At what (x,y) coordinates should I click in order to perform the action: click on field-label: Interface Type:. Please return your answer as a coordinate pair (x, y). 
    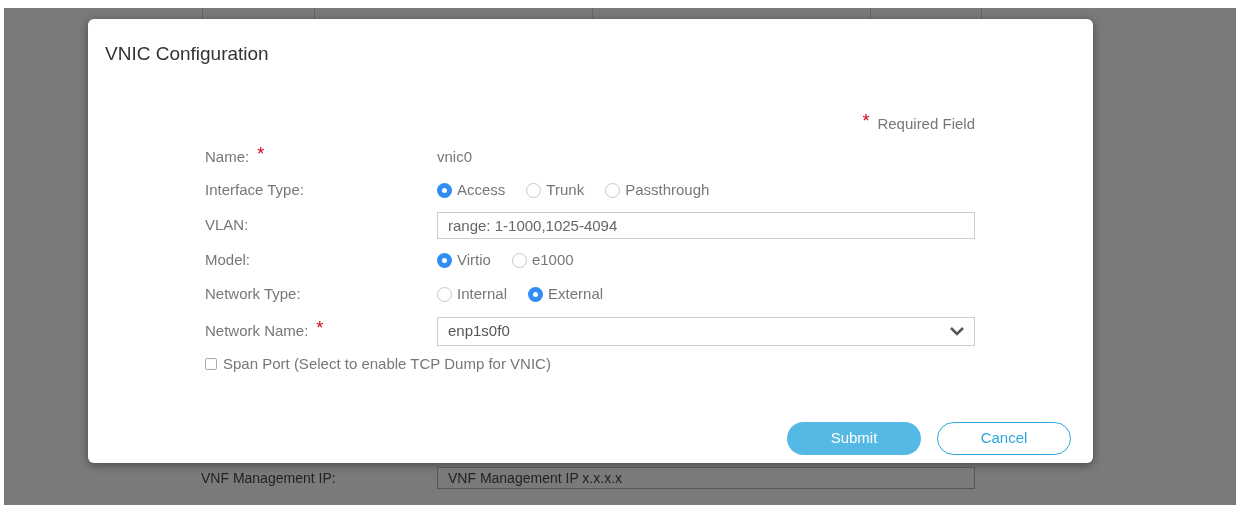
    Looking at the image, I should click on (254, 189).